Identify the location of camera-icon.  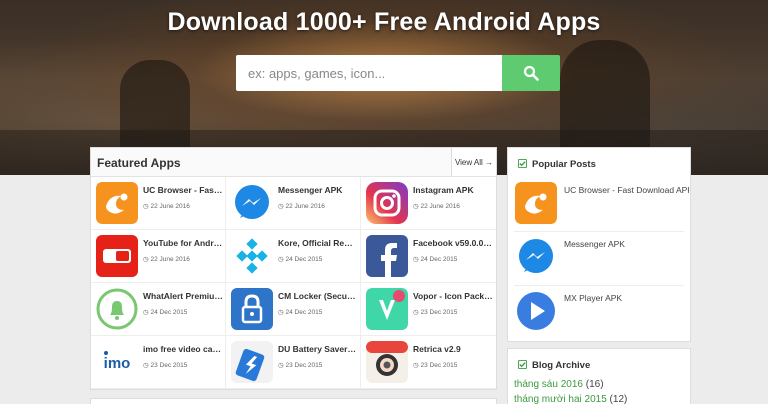
(387, 362).